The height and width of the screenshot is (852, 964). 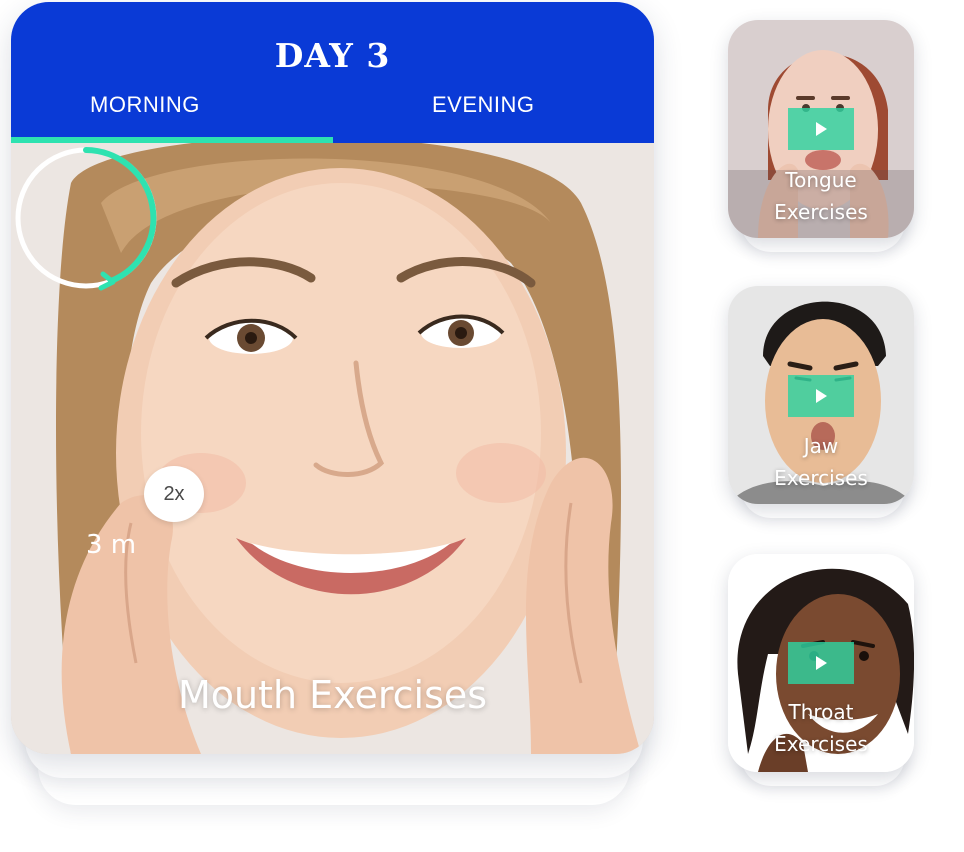 I want to click on exercise-label-line1: Throat, so click(x=821, y=712).